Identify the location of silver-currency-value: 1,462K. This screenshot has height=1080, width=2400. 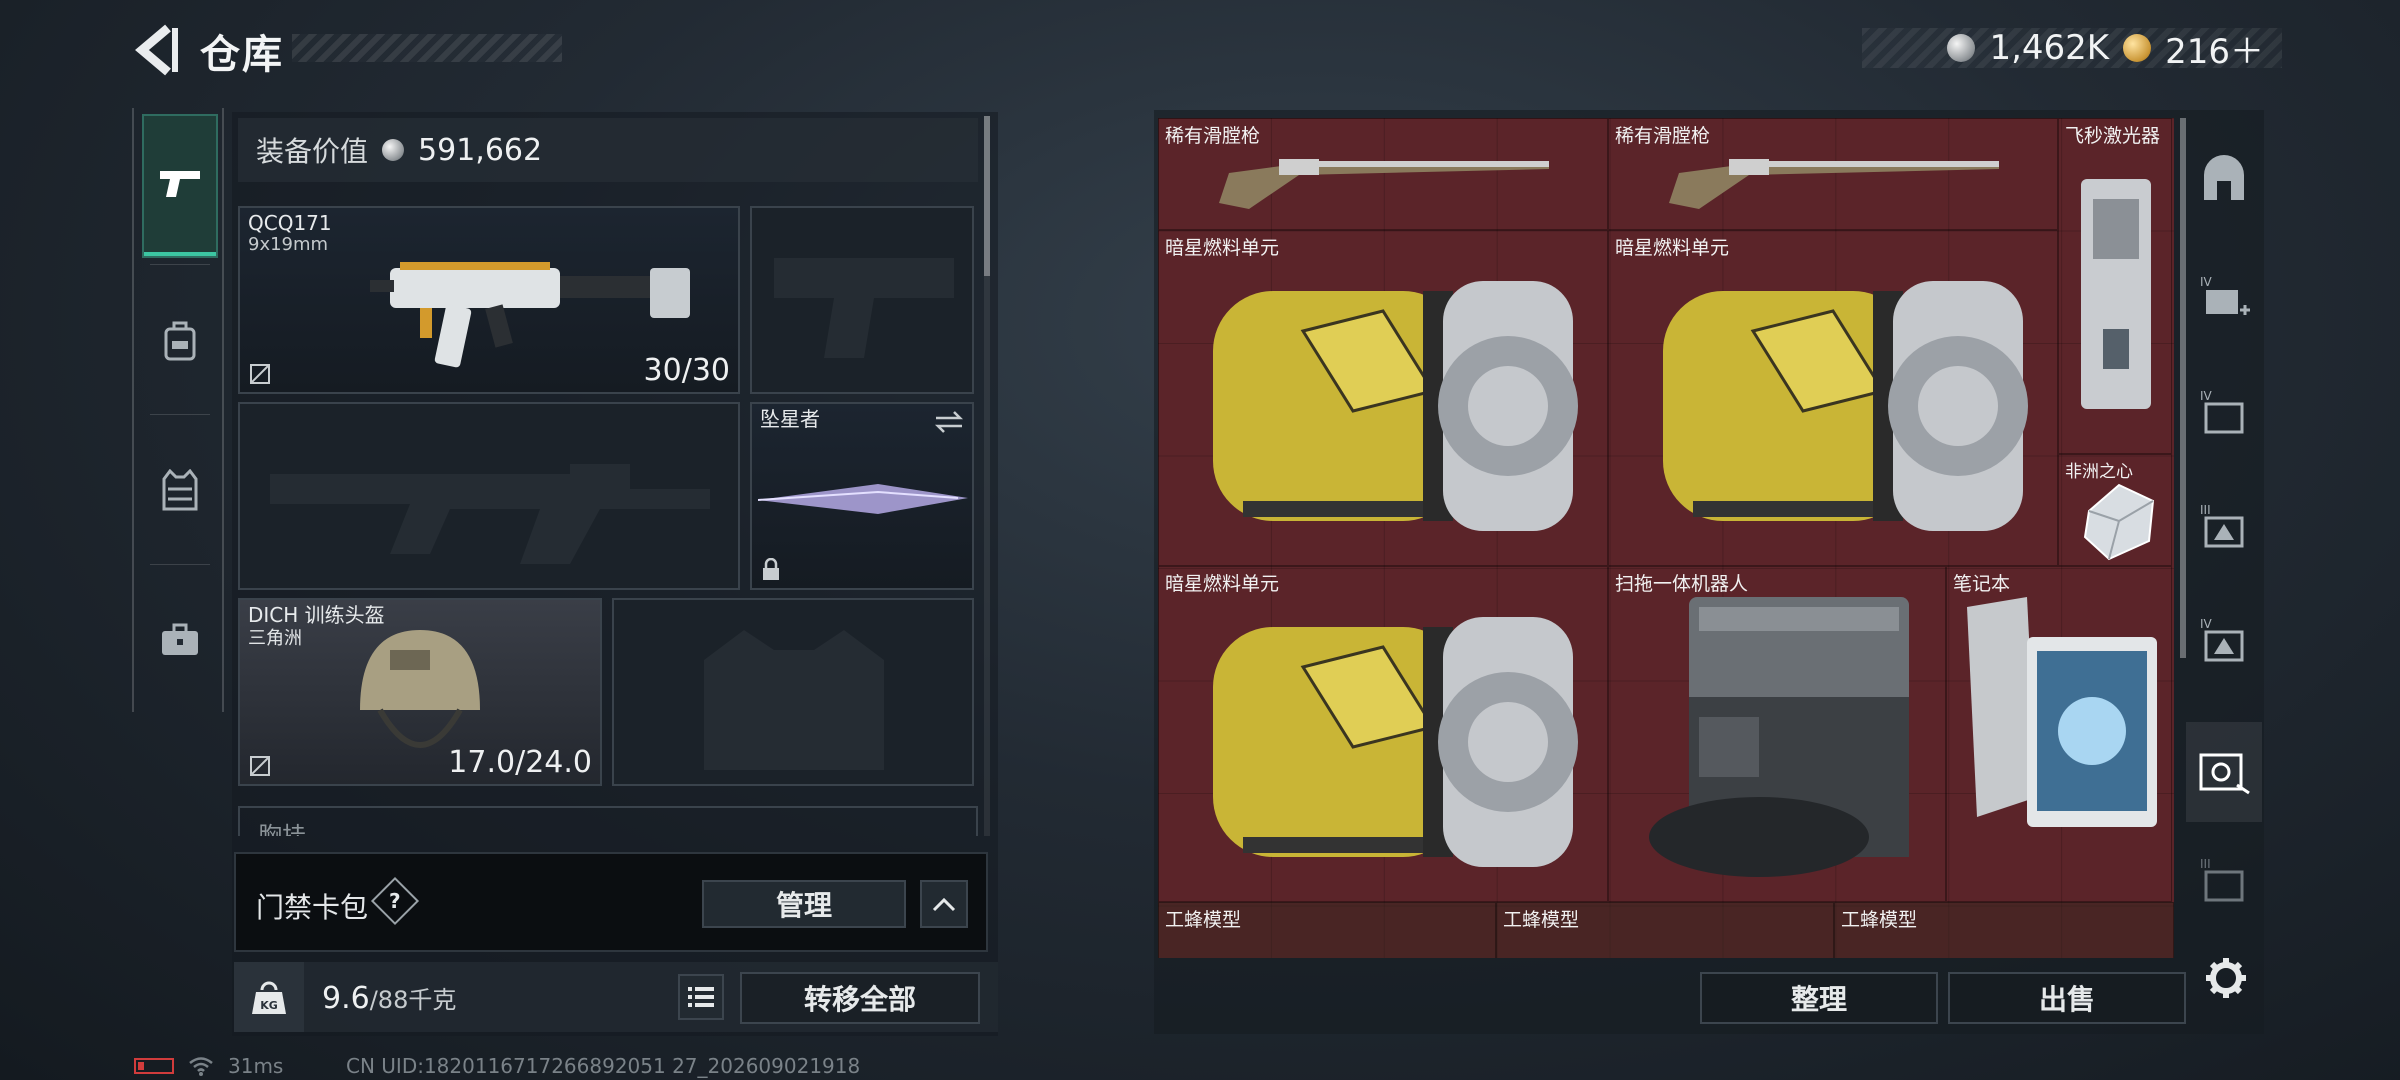
(2049, 48).